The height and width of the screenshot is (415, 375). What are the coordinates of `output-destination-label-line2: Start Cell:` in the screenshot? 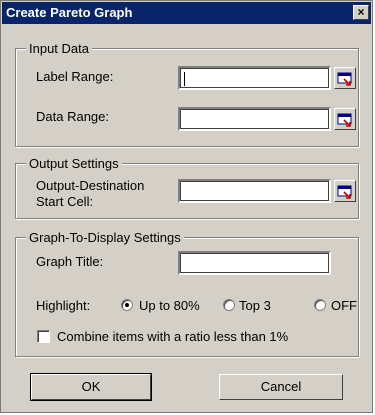 It's located at (65, 201).